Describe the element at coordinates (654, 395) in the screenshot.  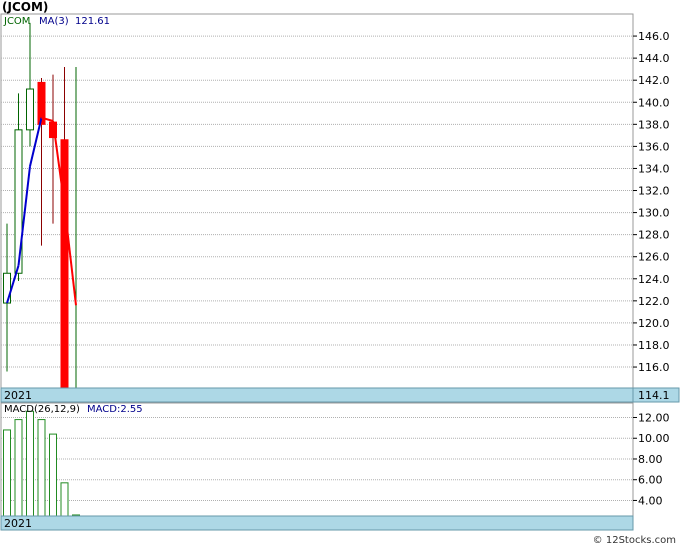
I see `last-price-label: 114.1` at that location.